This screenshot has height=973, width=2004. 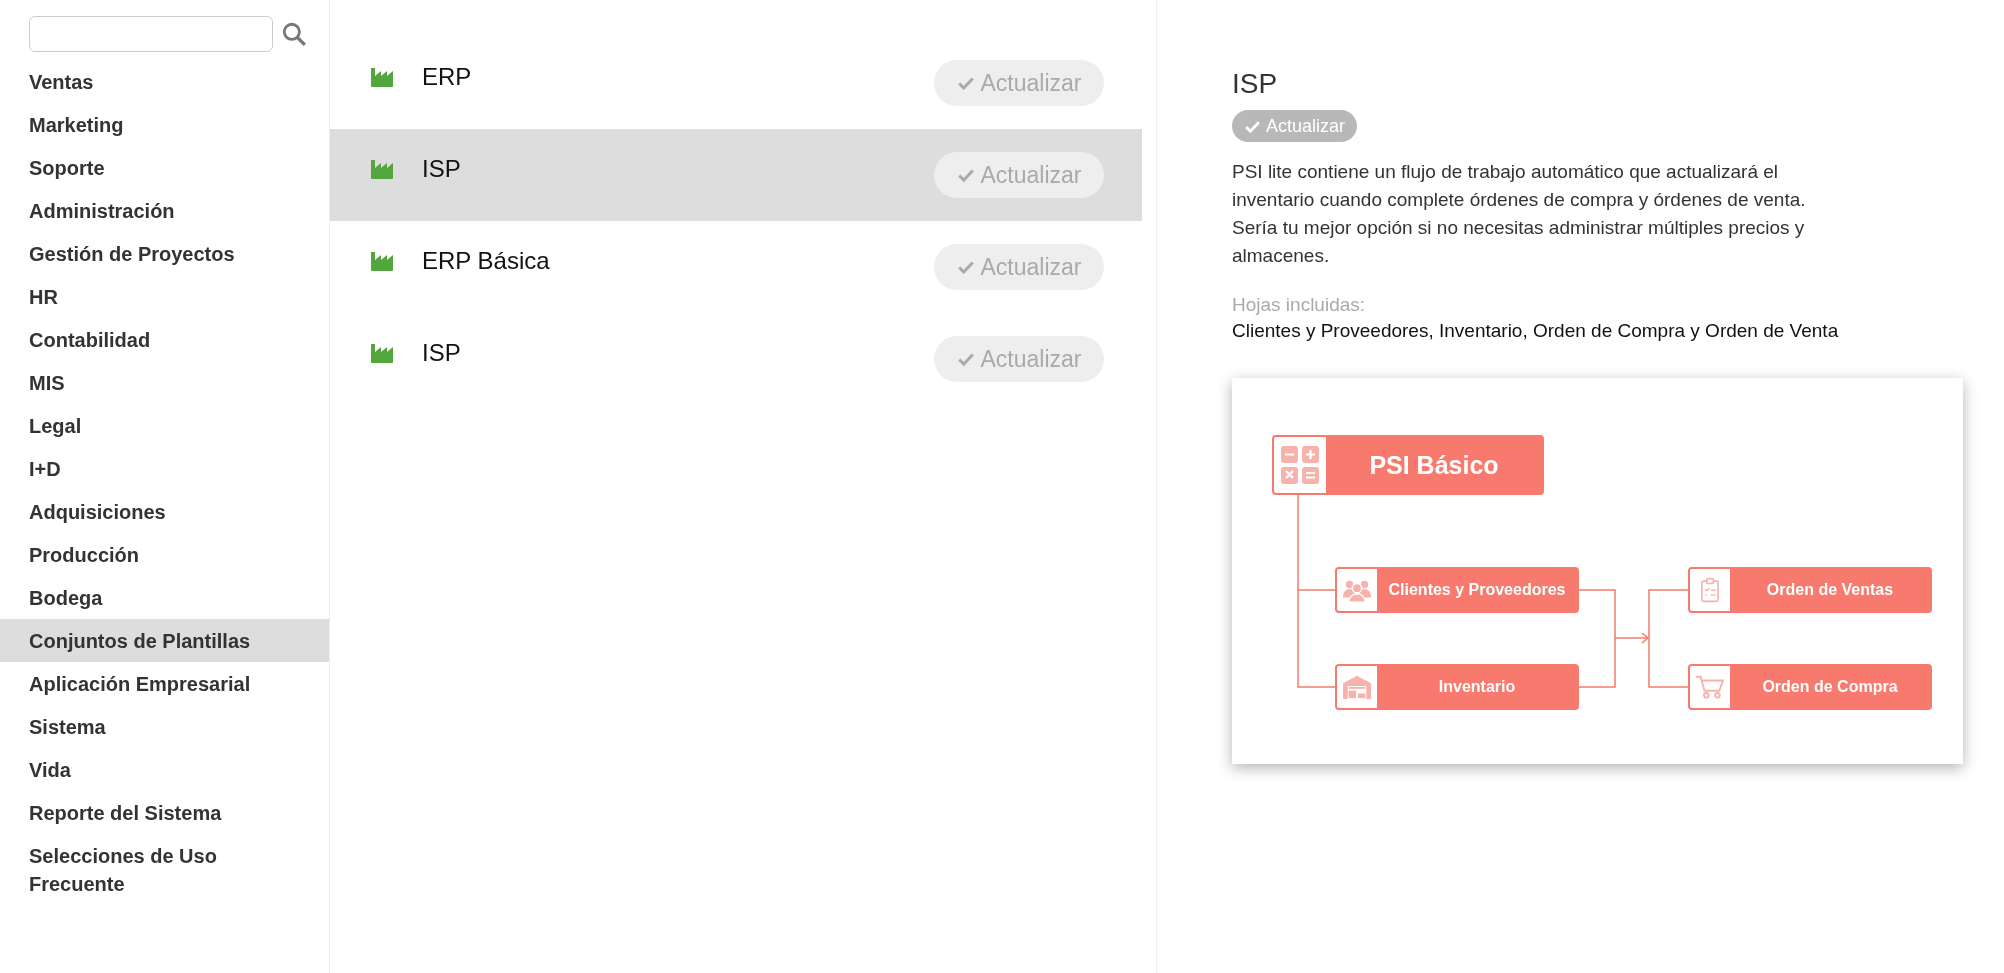 I want to click on sidebar-item: Administración, so click(x=164, y=210).